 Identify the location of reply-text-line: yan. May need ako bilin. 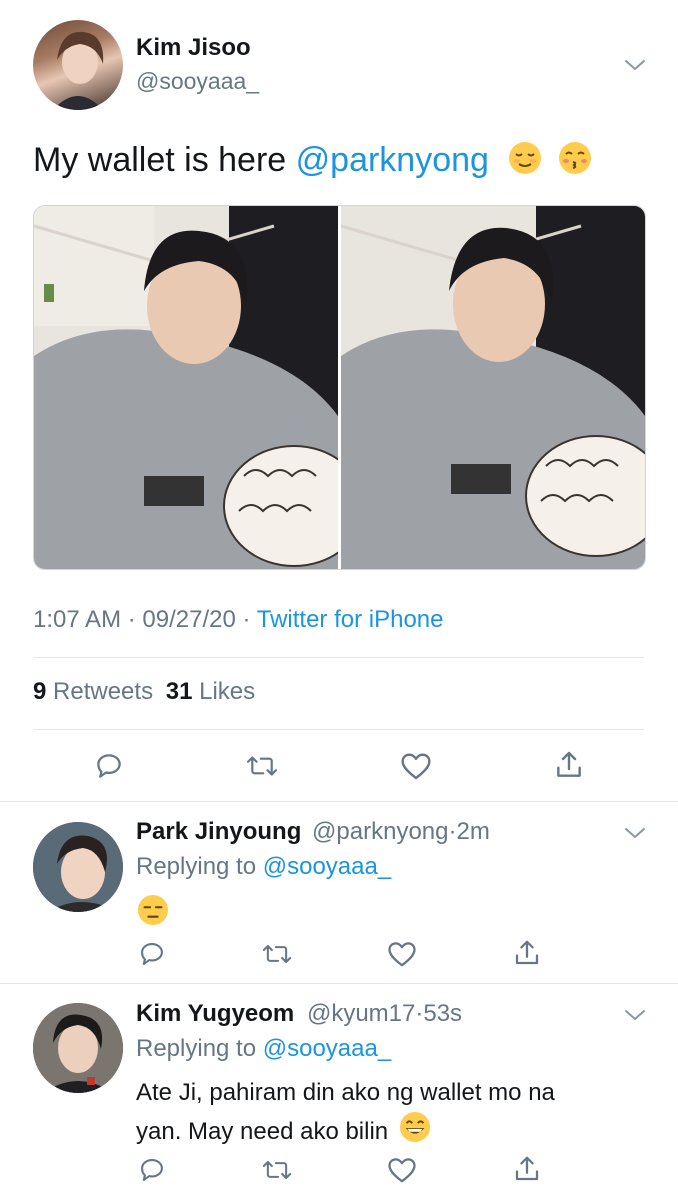
(262, 1131).